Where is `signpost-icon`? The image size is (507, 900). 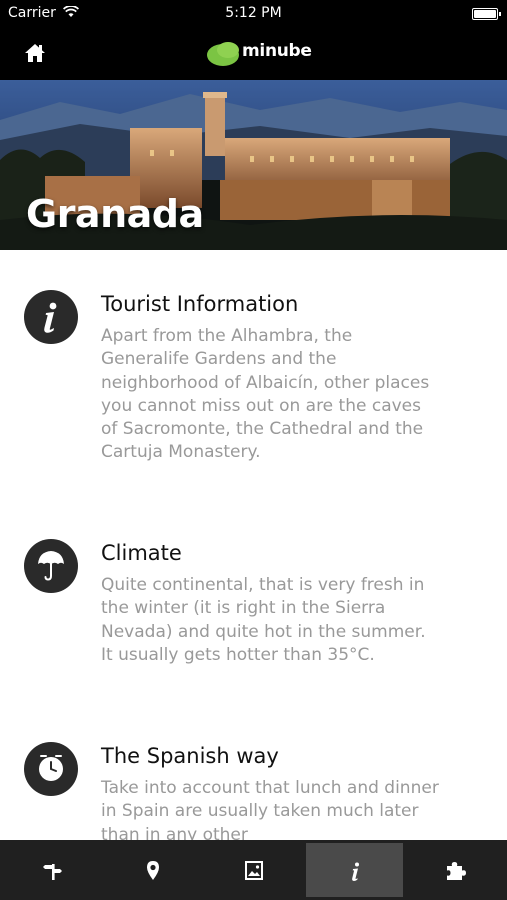 signpost-icon is located at coordinates (52, 872).